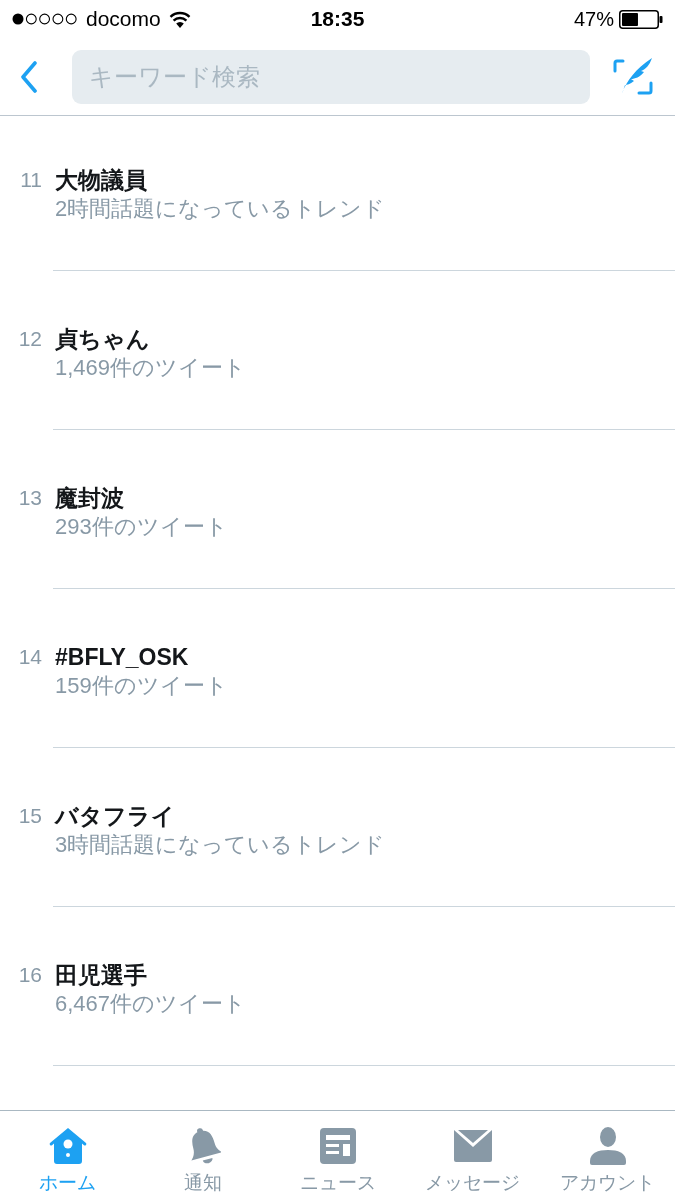  Describe the element at coordinates (220, 209) in the screenshot. I see `trend-tweet-info: 2時間話題になっているトレンド` at that location.